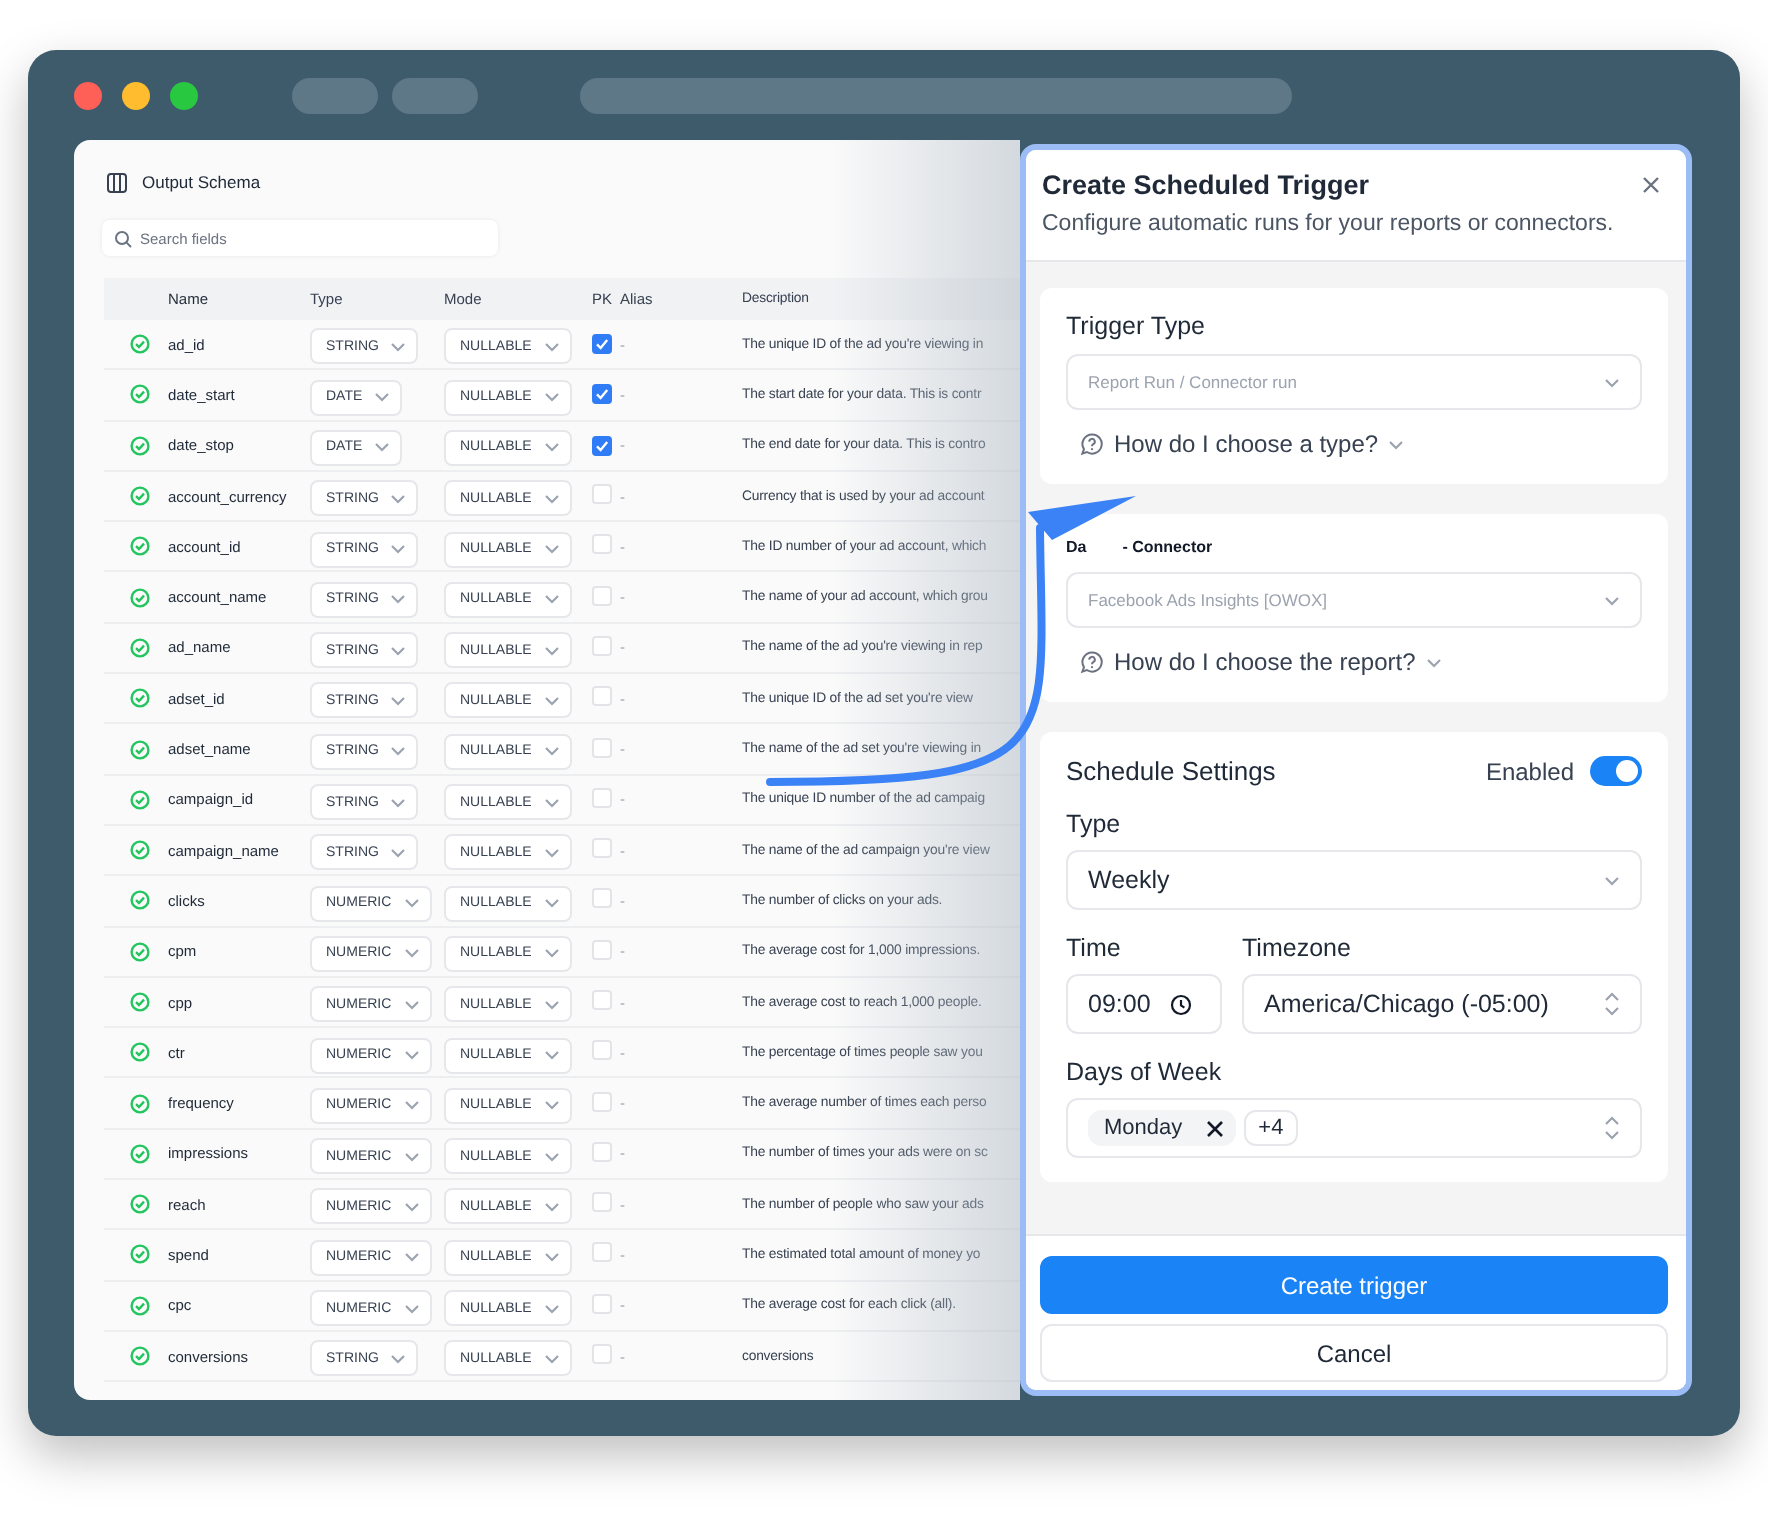 The width and height of the screenshot is (1768, 1536). Describe the element at coordinates (136, 95) in the screenshot. I see `minimize-window-icon` at that location.